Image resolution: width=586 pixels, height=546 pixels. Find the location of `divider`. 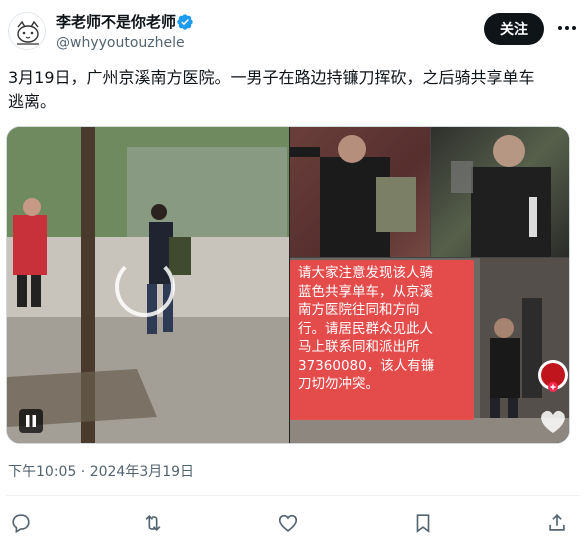

divider is located at coordinates (293, 495).